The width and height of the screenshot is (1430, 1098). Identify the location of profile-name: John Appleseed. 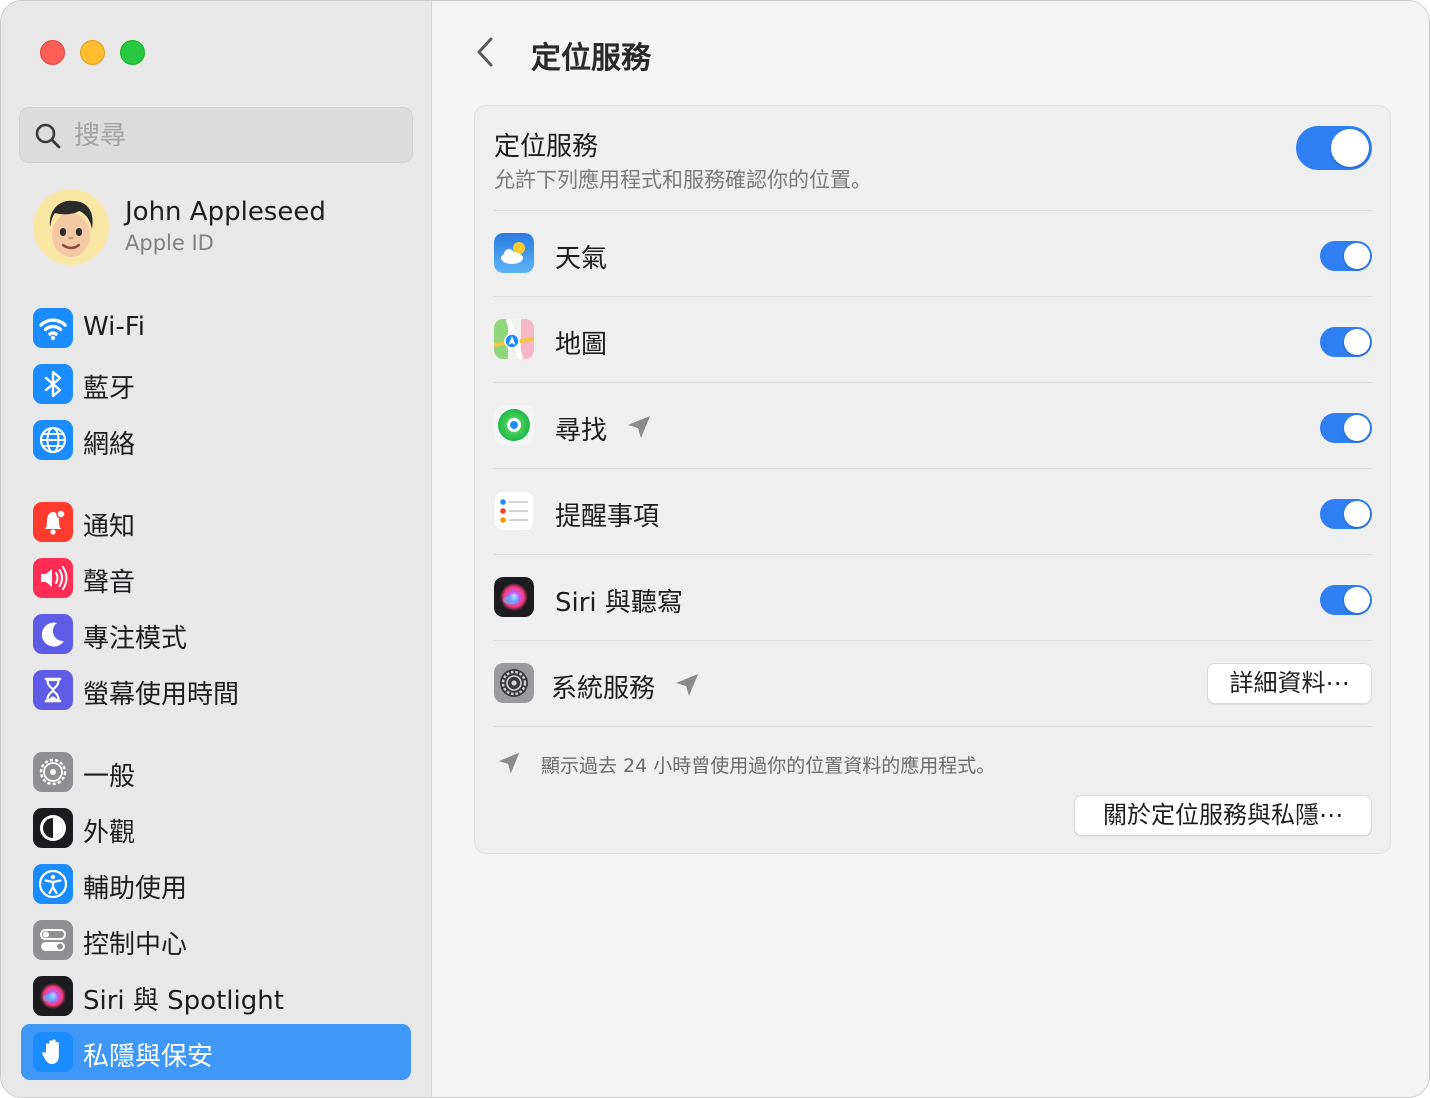
(225, 212).